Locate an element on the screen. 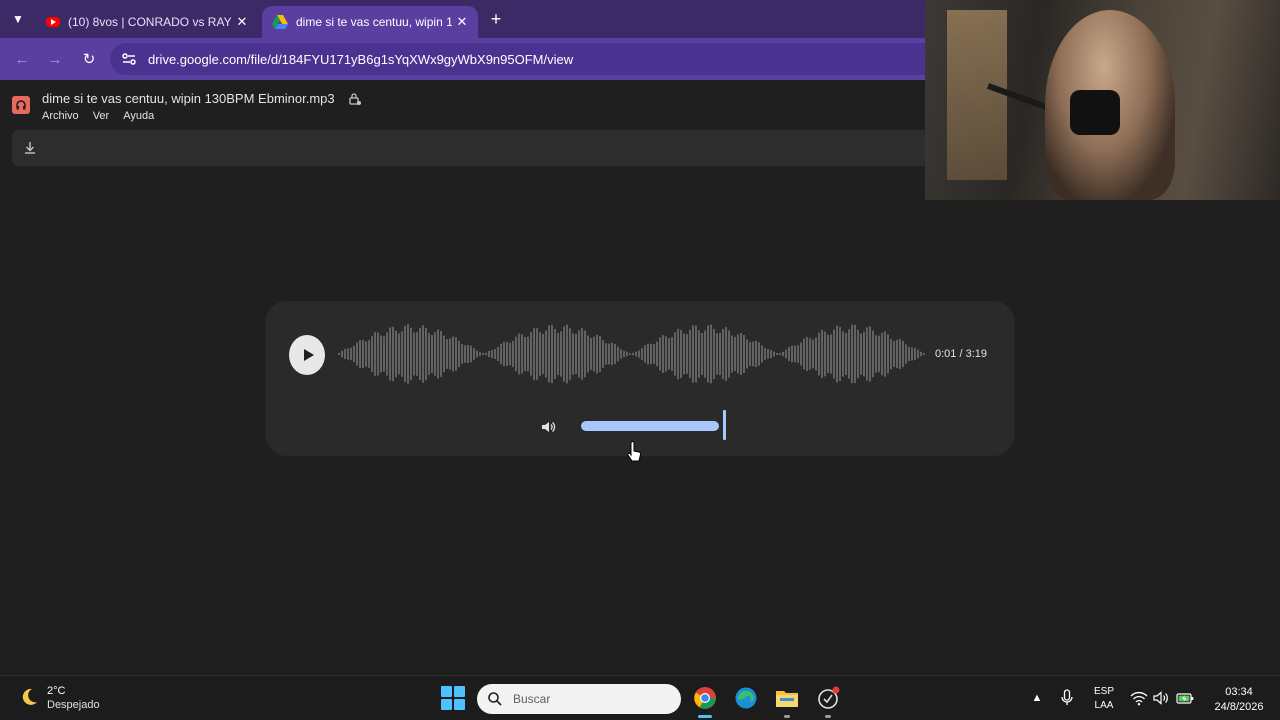  folder-icon is located at coordinates (787, 699).